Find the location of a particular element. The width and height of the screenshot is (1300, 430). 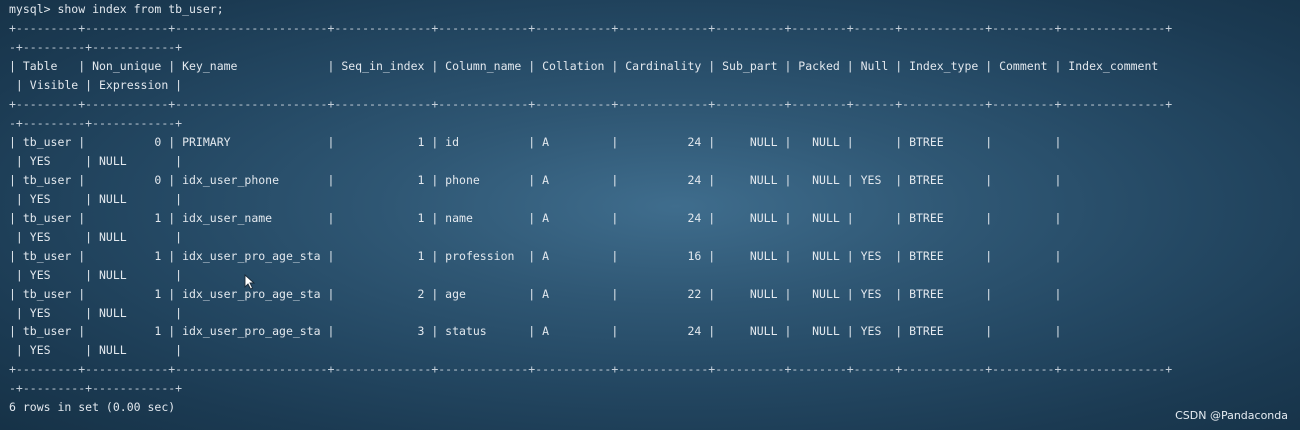

result-summary: 6 rows in set (0.00 sec) is located at coordinates (92, 407).